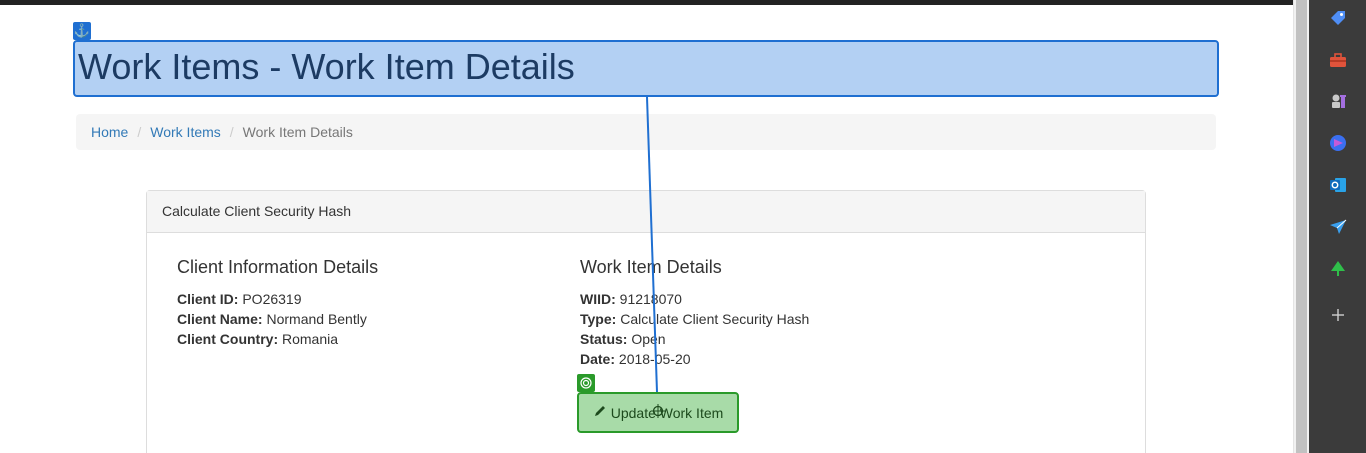 The height and width of the screenshot is (453, 1366). I want to click on breadcrumb-current: Work Item Details, so click(297, 132).